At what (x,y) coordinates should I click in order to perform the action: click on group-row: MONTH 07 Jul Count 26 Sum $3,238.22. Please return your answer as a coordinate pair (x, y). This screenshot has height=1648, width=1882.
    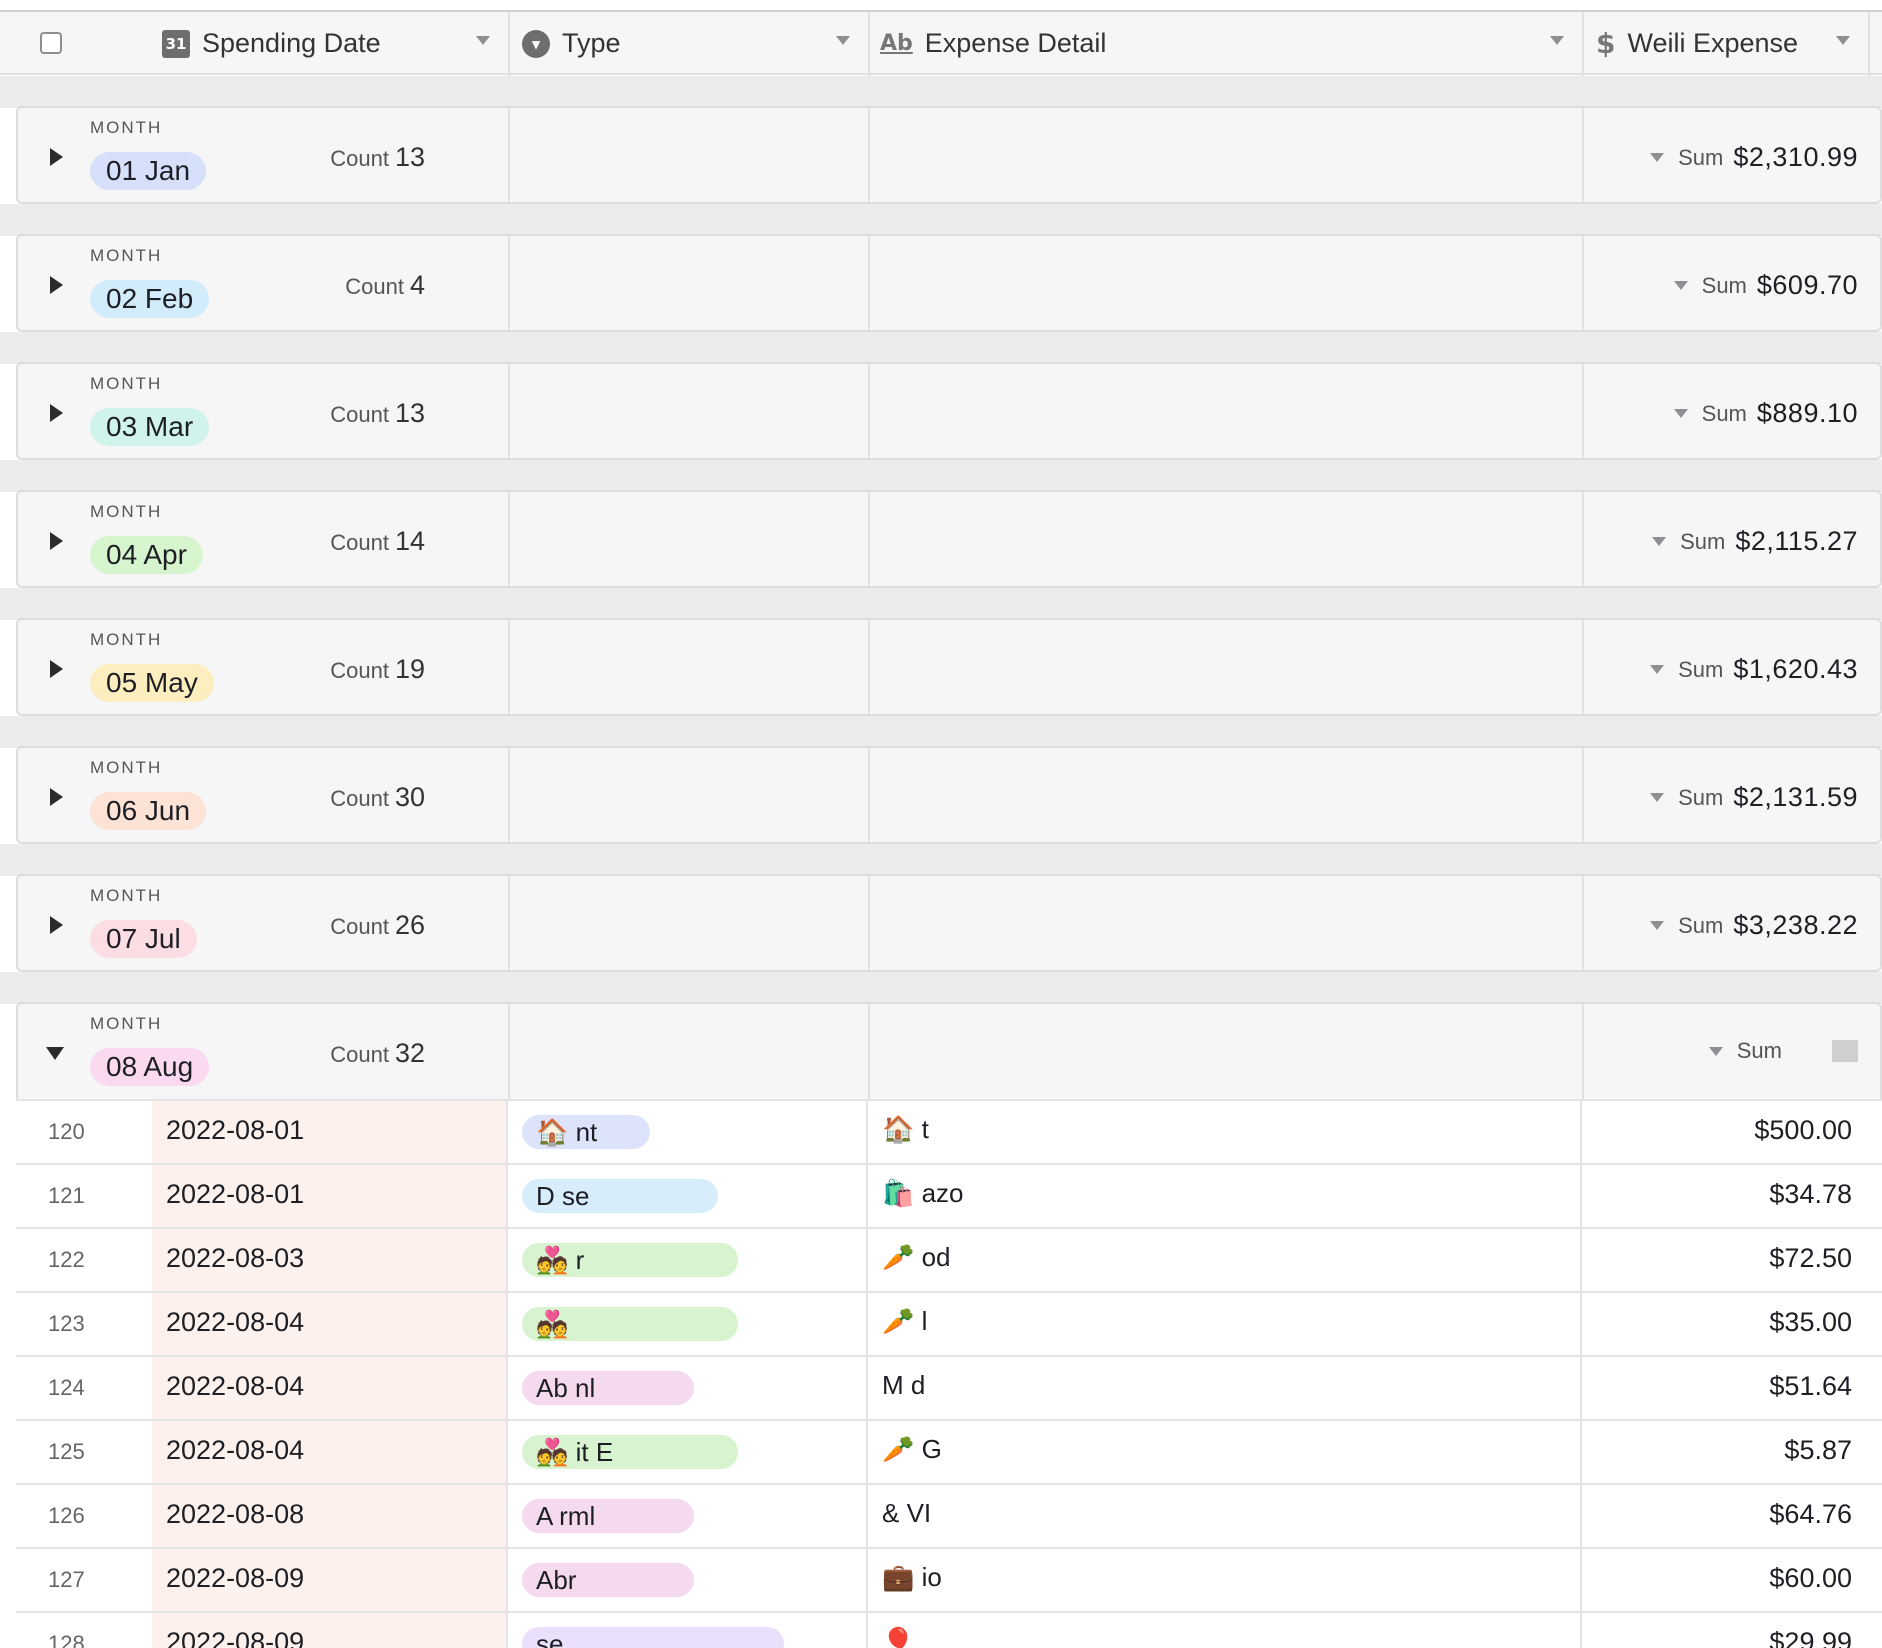
    Looking at the image, I should click on (949, 923).